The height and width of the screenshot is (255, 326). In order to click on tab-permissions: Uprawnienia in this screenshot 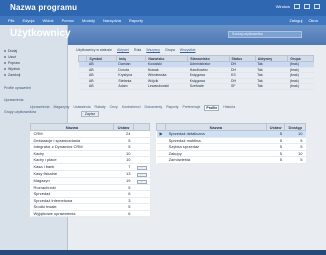, I will do `click(39, 108)`.